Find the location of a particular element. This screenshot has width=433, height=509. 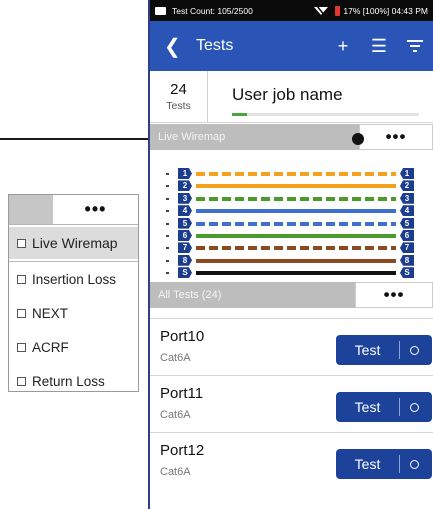

job-header: 24 Tests User job name is located at coordinates (291, 96).